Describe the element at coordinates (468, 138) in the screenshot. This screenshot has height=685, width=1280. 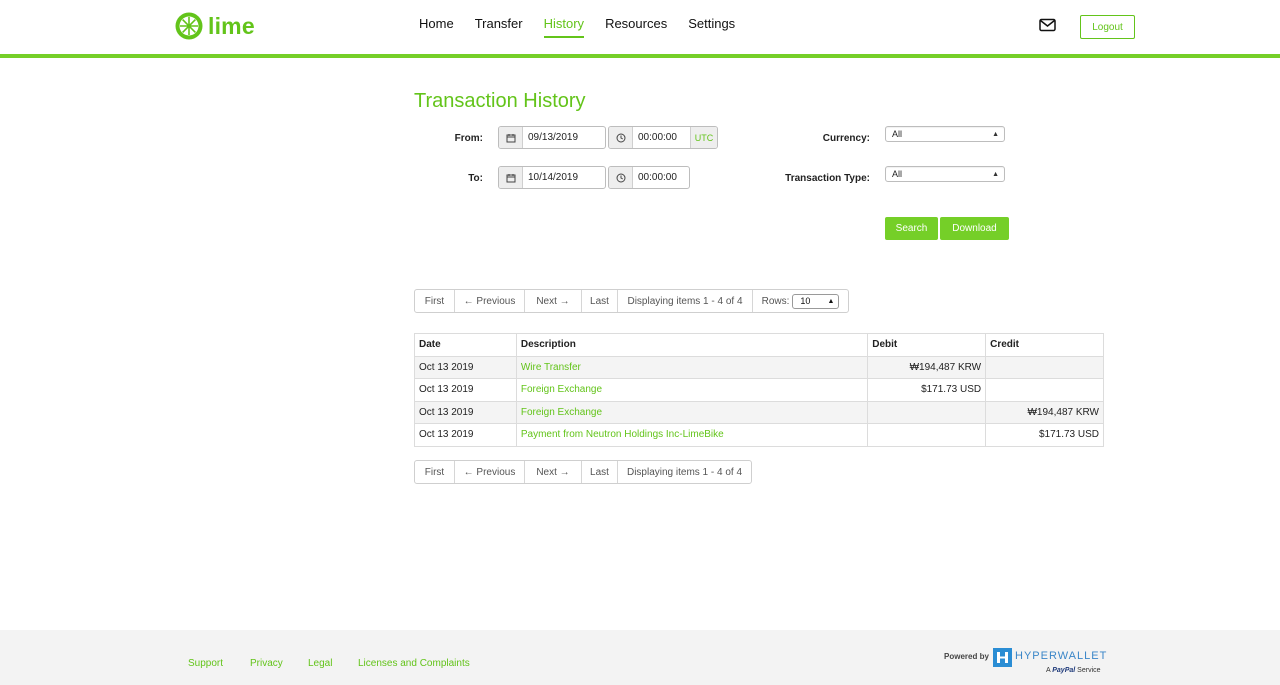
I see `from-label: From:` at that location.